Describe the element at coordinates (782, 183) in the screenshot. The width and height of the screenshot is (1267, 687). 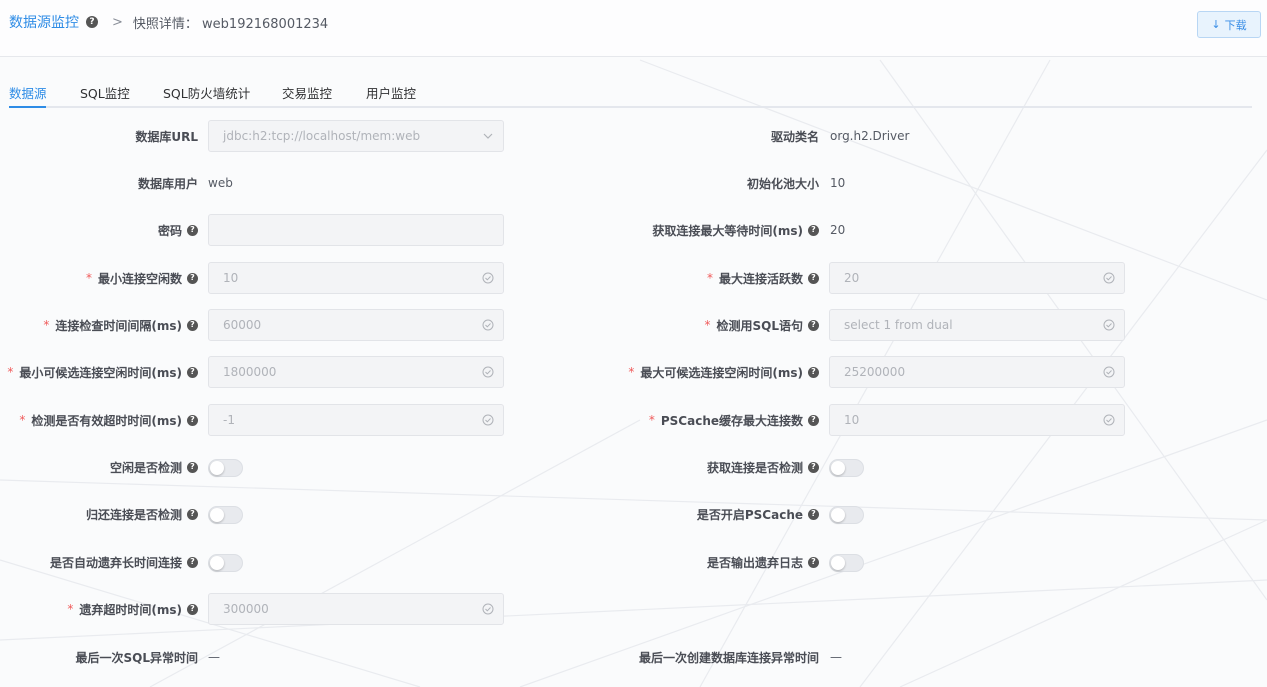
I see `init-pool-label: 初始化池大小` at that location.